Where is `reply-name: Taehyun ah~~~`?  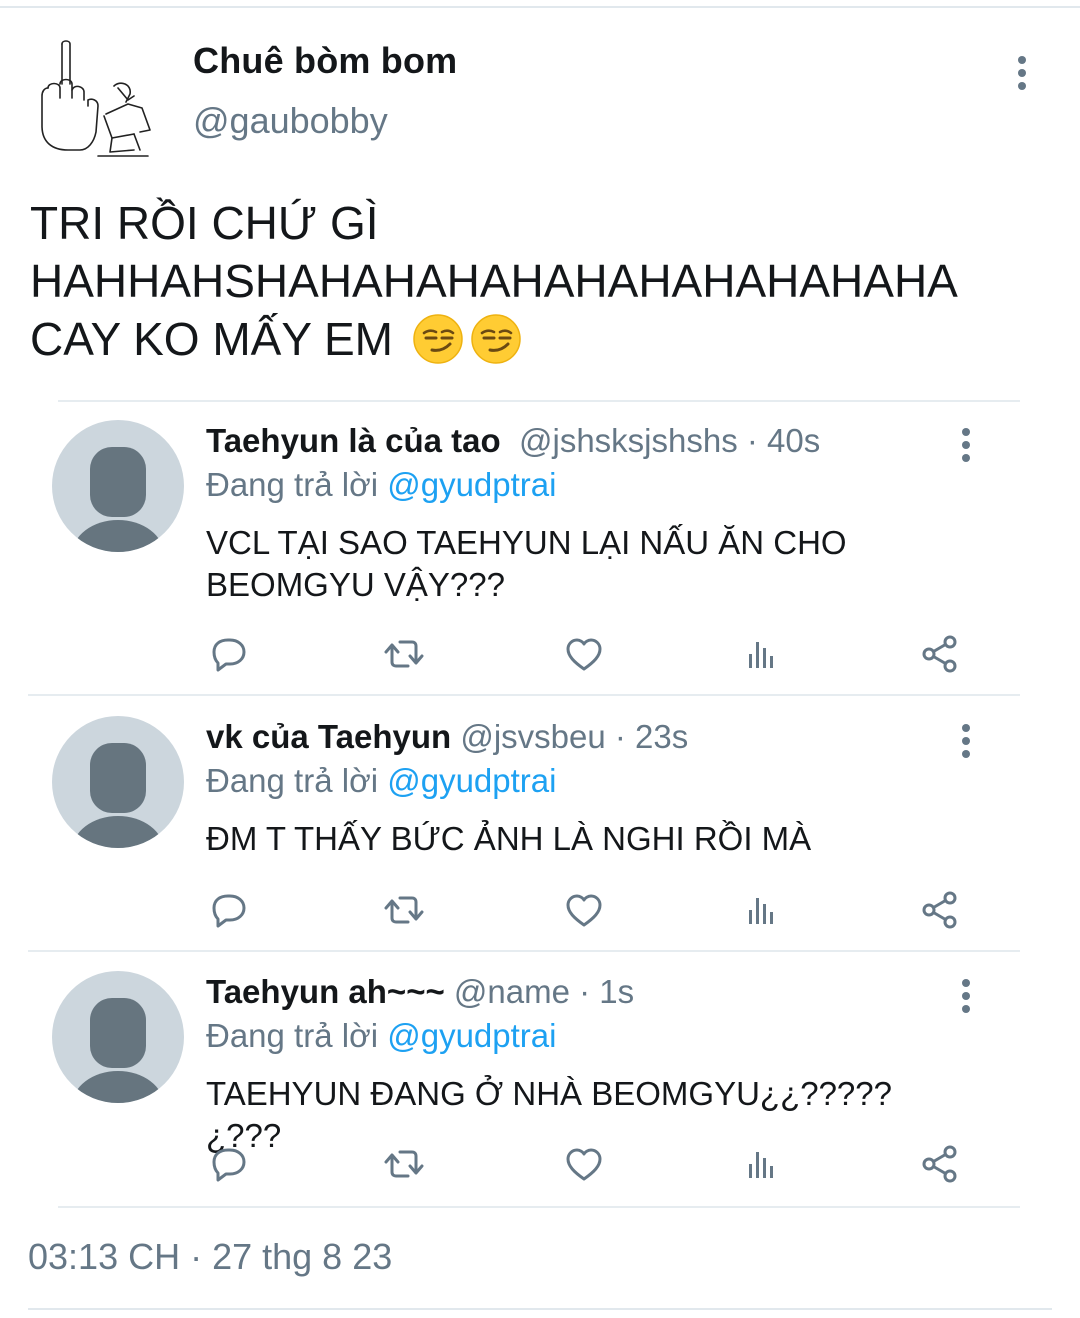
reply-name: Taehyun ah~~~ is located at coordinates (325, 991).